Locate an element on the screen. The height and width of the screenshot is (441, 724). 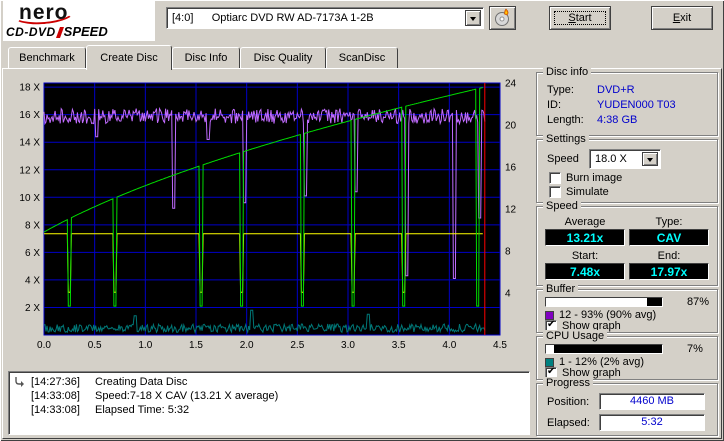
svg-text: 12 X is located at coordinates (29, 170).